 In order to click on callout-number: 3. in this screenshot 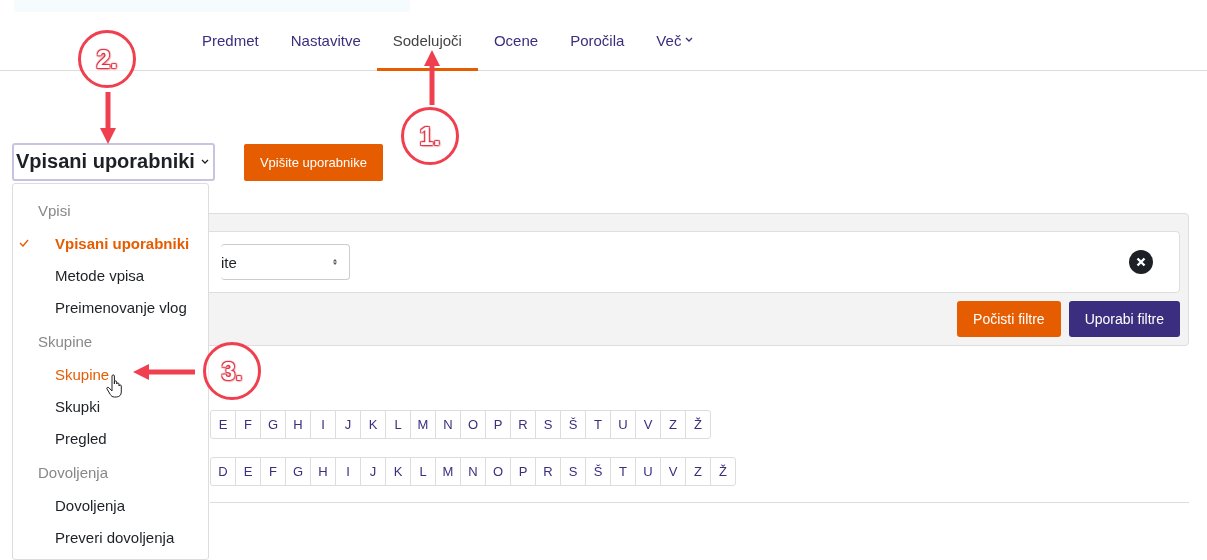, I will do `click(232, 371)`.